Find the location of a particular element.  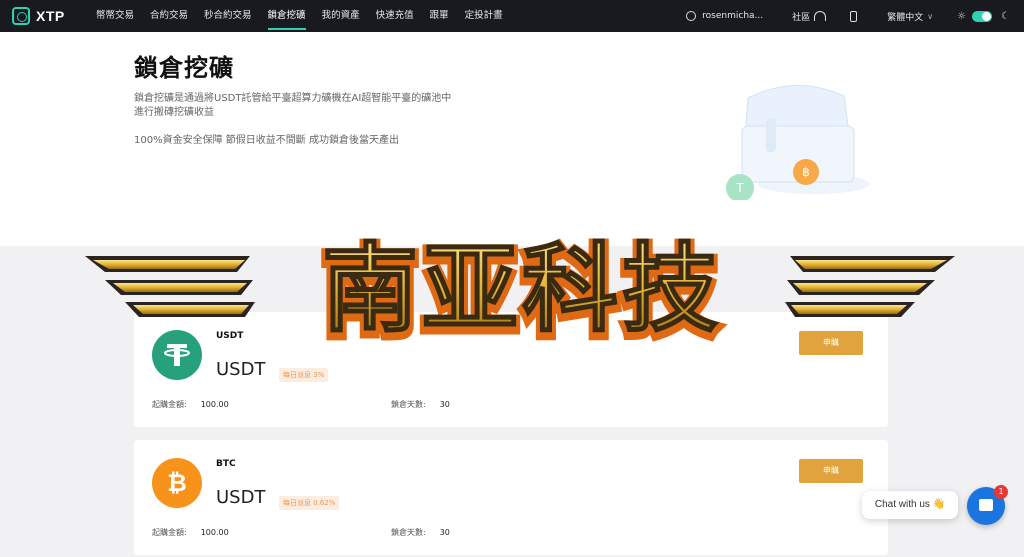

xtp-logo-icon is located at coordinates (21, 16).